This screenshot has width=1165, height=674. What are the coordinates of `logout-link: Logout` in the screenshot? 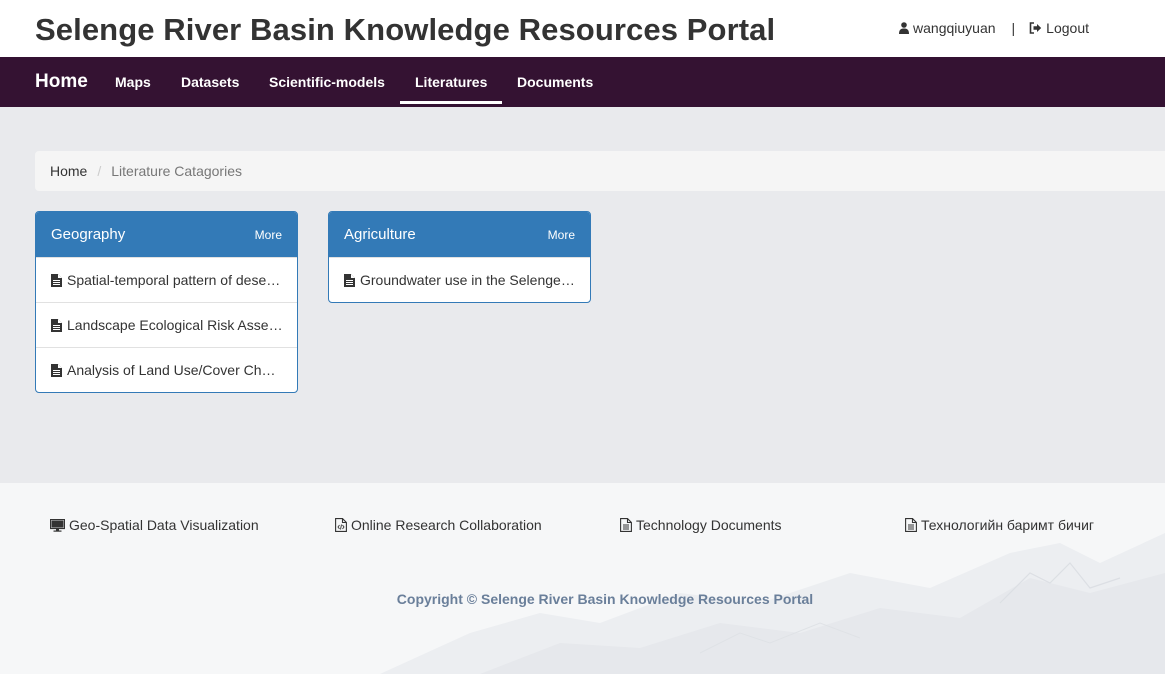 It's located at (1059, 28).